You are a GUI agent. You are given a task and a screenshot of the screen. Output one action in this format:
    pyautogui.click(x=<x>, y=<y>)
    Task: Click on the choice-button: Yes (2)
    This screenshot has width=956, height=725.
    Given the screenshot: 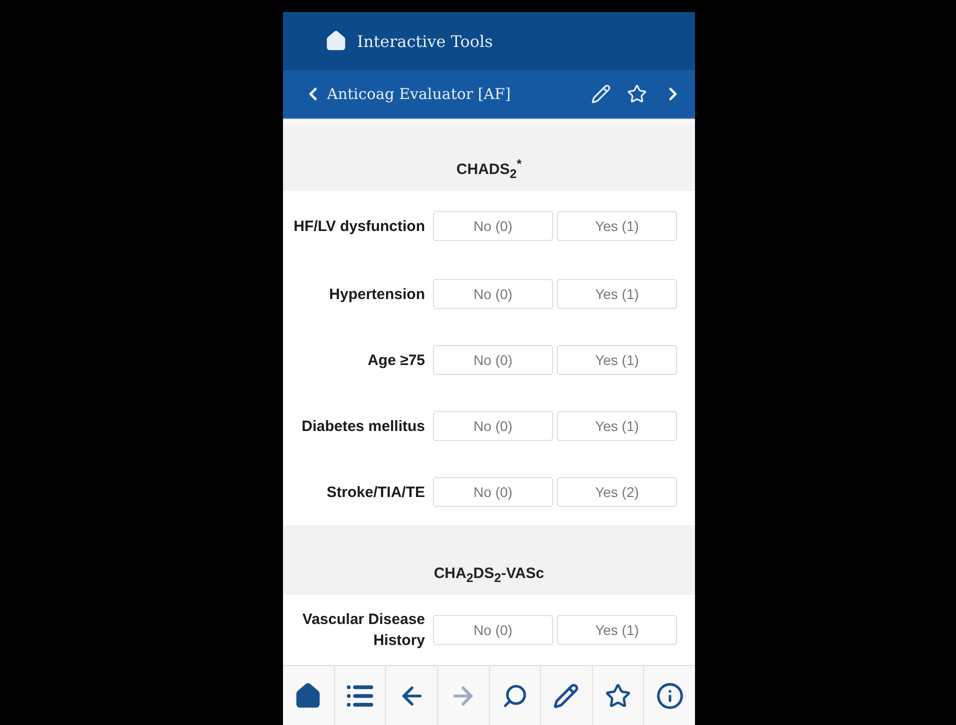 What is the action you would take?
    pyautogui.click(x=617, y=492)
    